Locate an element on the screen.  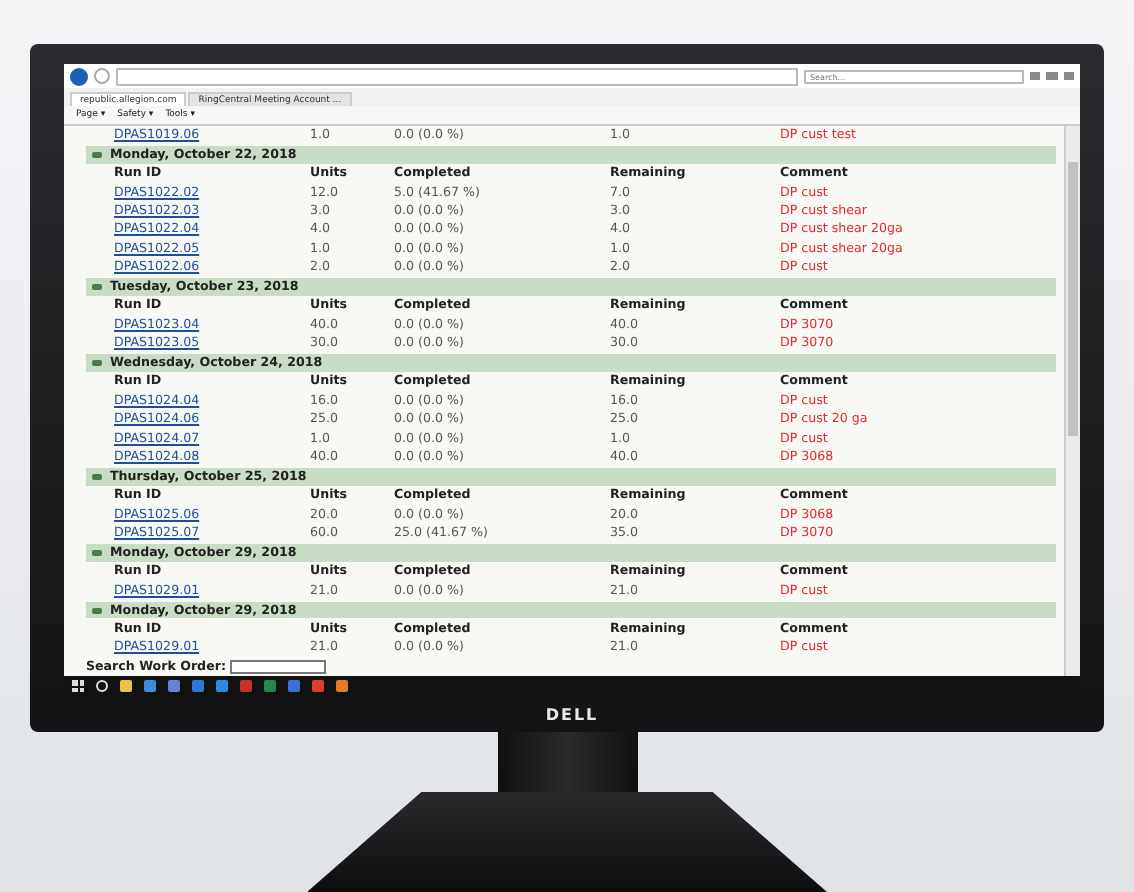
work-order-field is located at coordinates (277, 666).